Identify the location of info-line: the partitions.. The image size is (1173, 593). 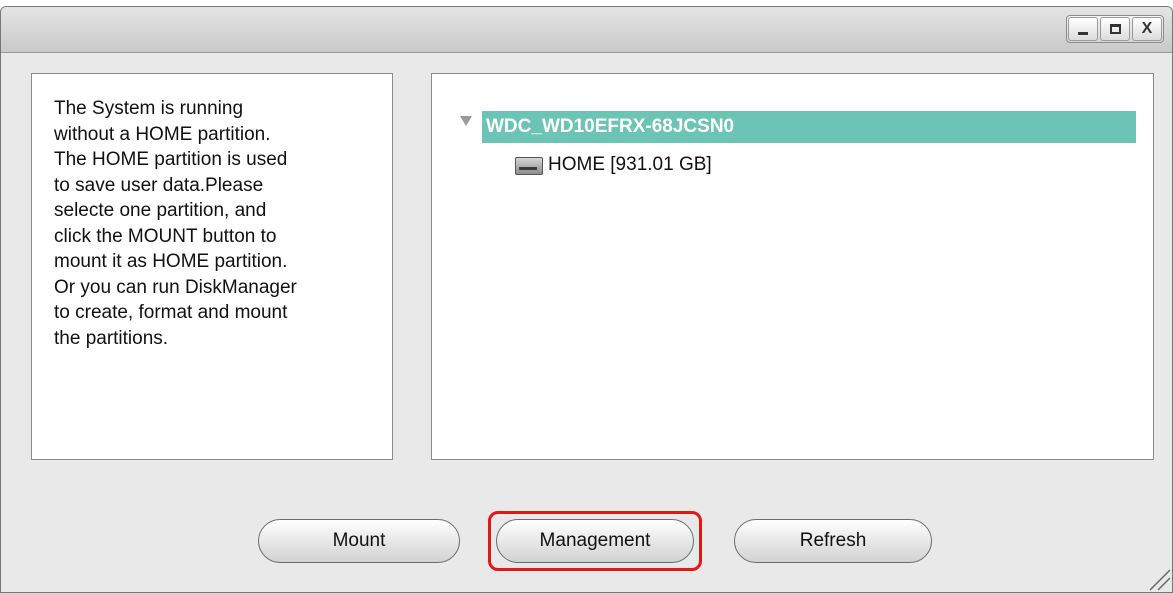
(111, 338).